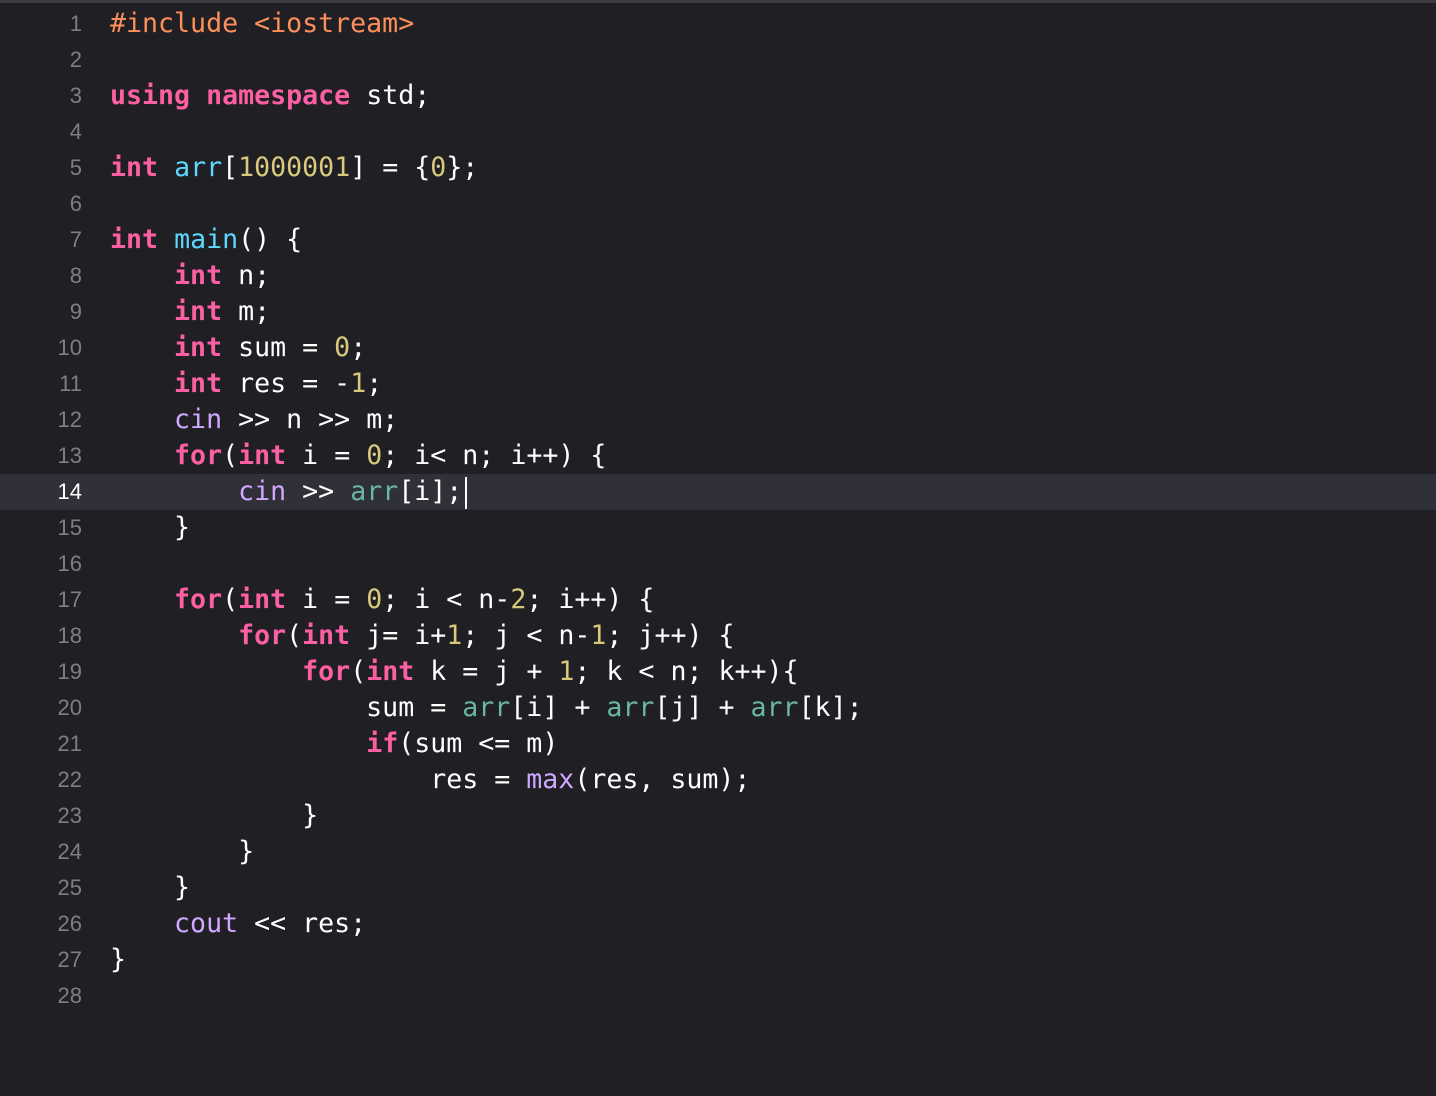  What do you see at coordinates (374, 599) in the screenshot?
I see `code-token: 0` at bounding box center [374, 599].